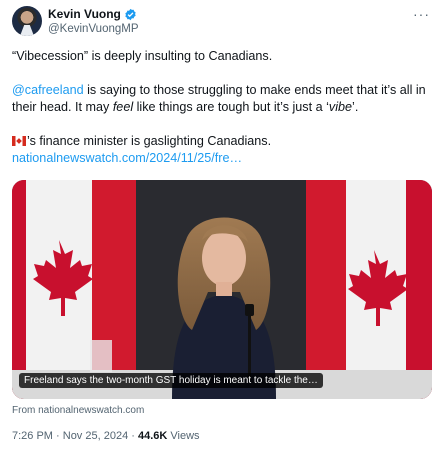 The image size is (441, 450). What do you see at coordinates (185, 436) in the screenshot?
I see `views-label: Views` at bounding box center [185, 436].